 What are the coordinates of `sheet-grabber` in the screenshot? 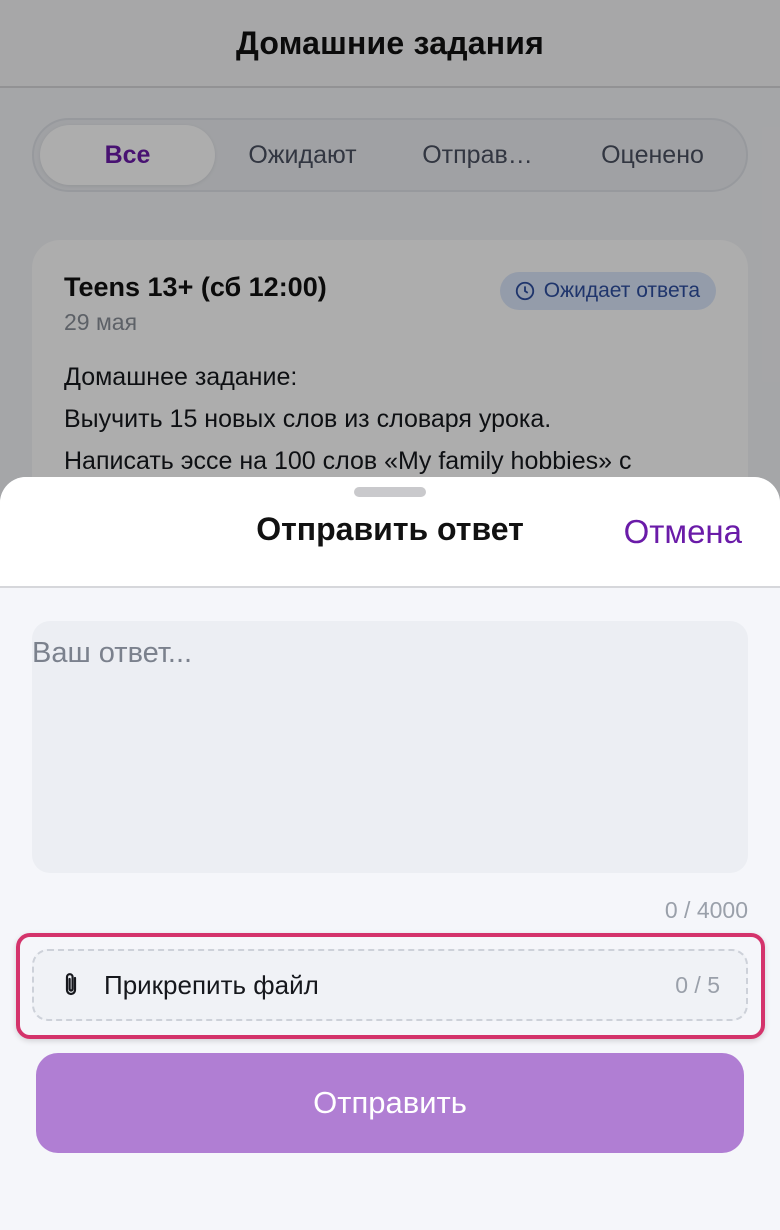 It's located at (390, 492).